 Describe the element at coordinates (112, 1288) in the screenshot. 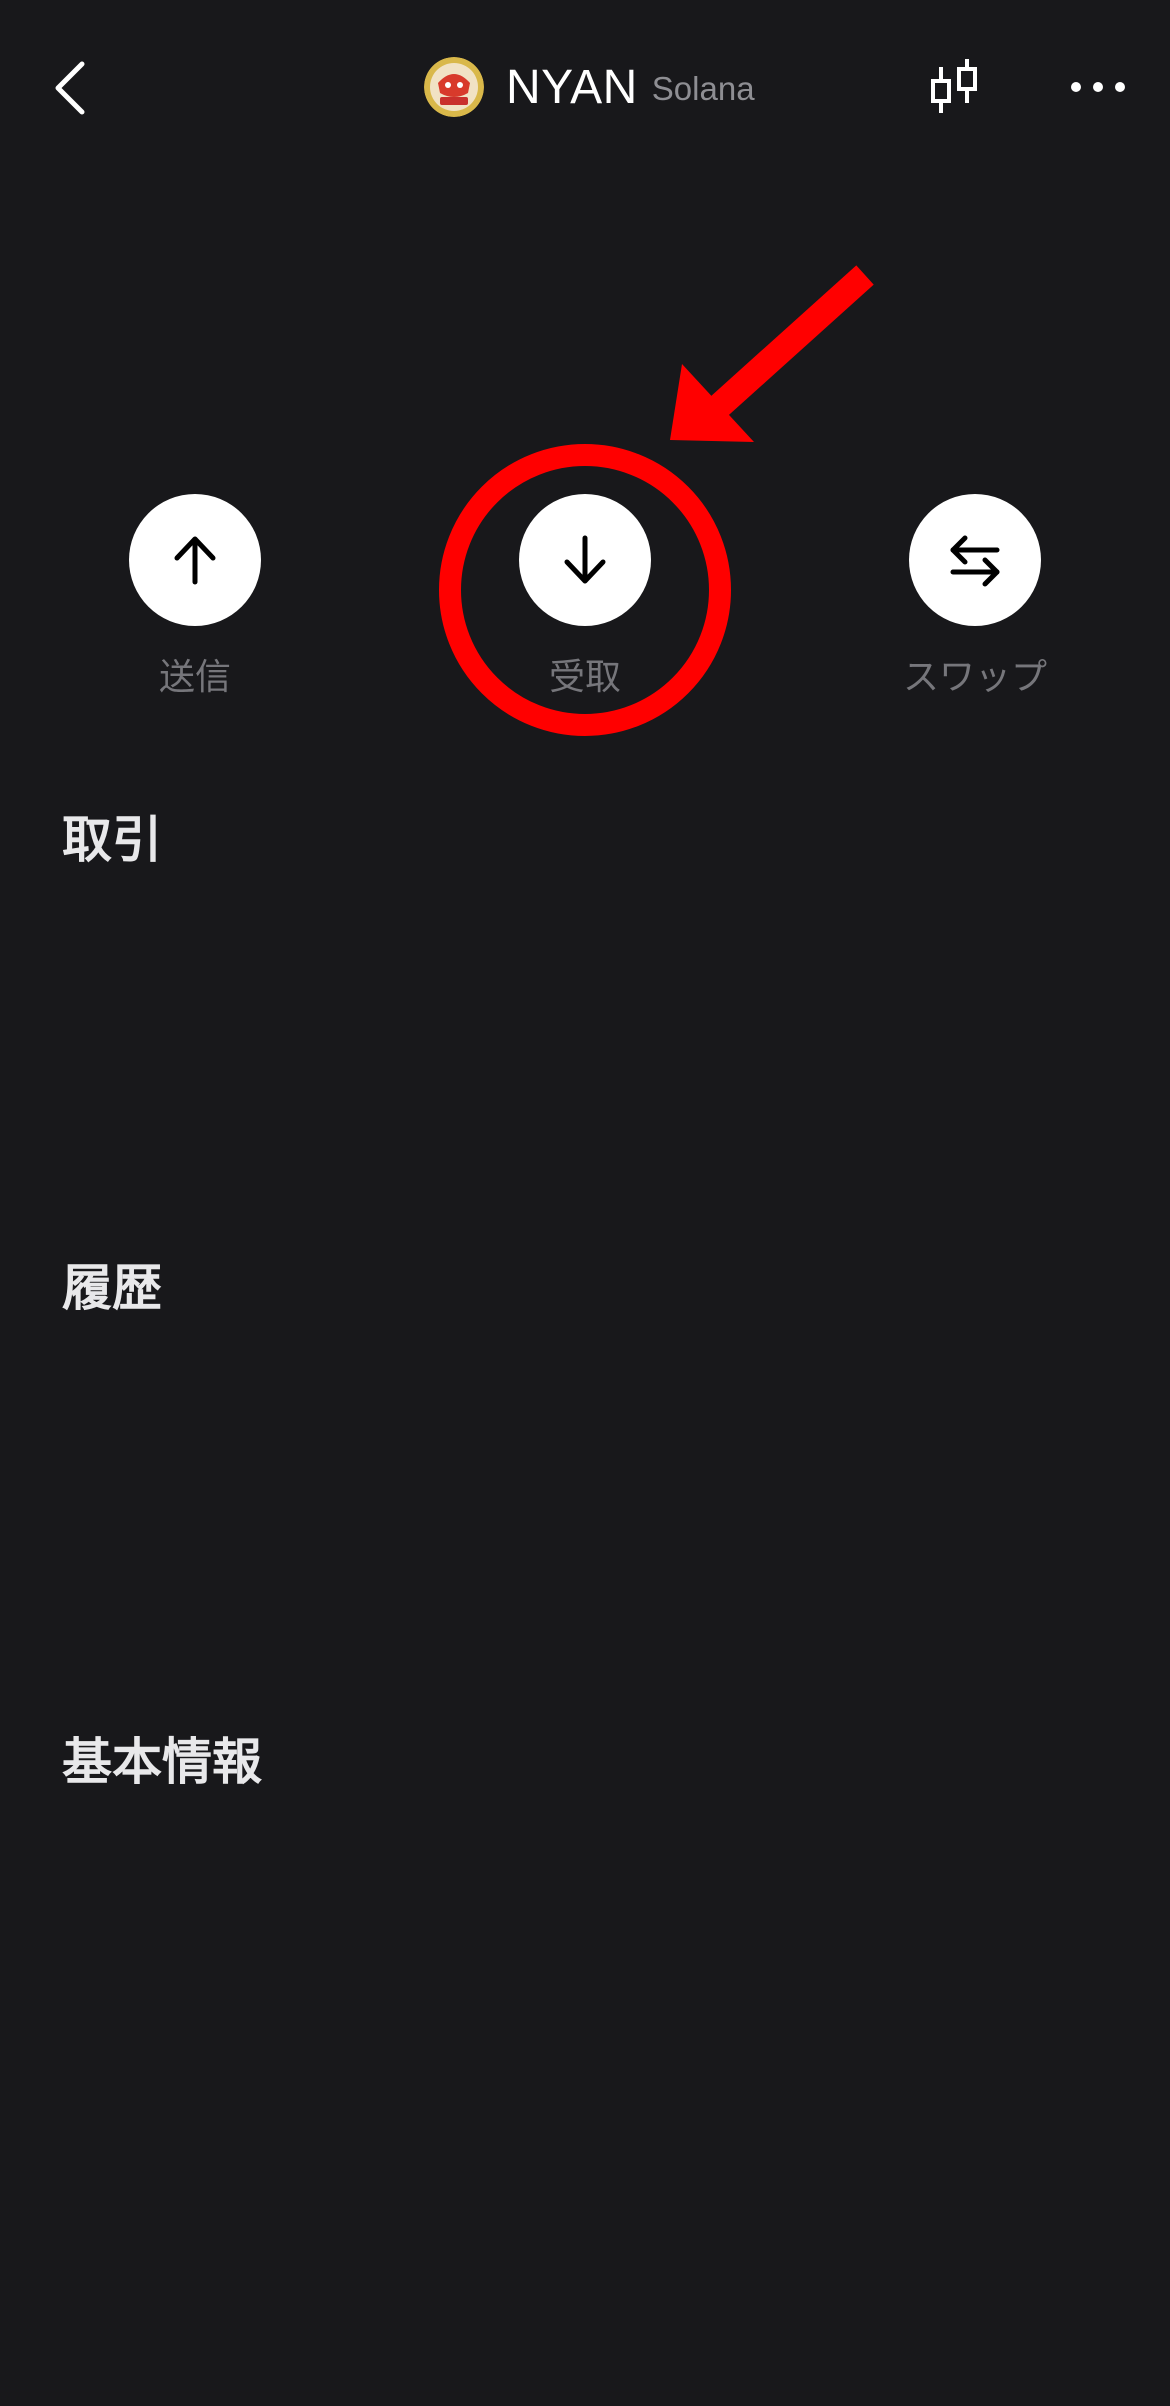

I see `section-title-history: 履歴` at that location.